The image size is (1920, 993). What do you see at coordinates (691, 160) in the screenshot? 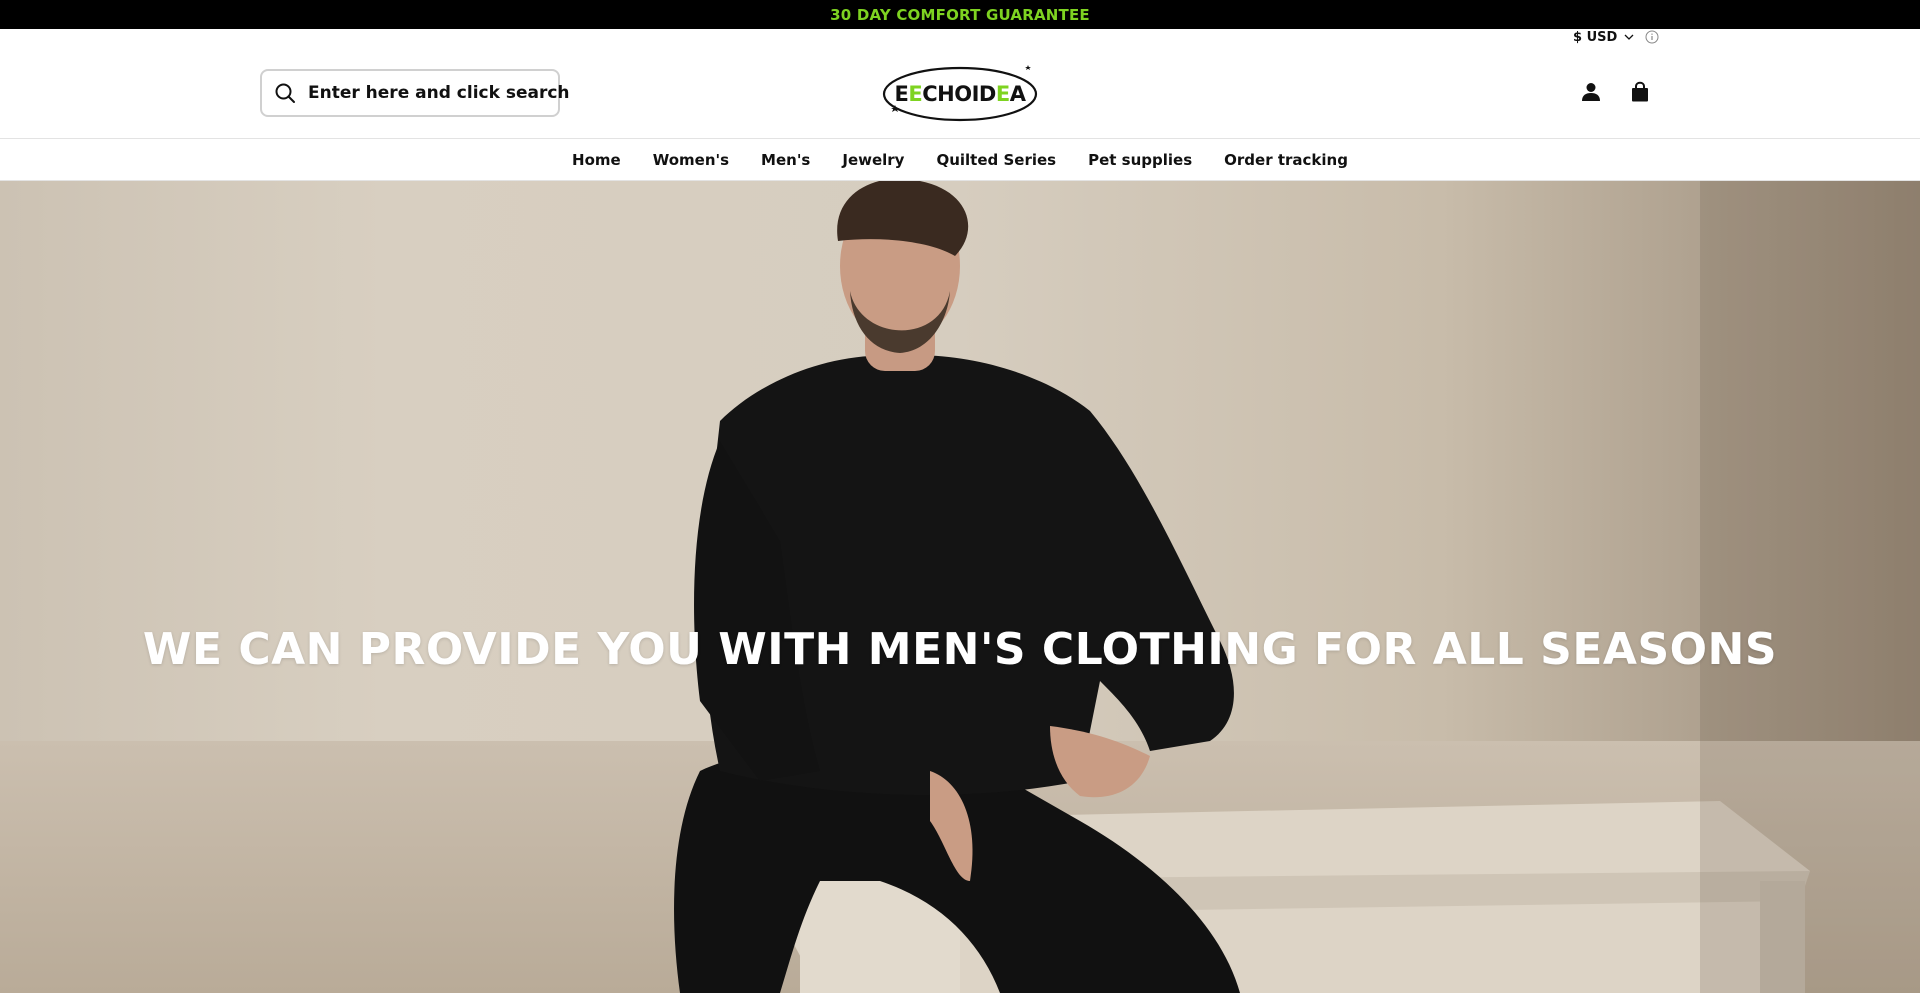
I see `nav-item-womens: Women's` at bounding box center [691, 160].